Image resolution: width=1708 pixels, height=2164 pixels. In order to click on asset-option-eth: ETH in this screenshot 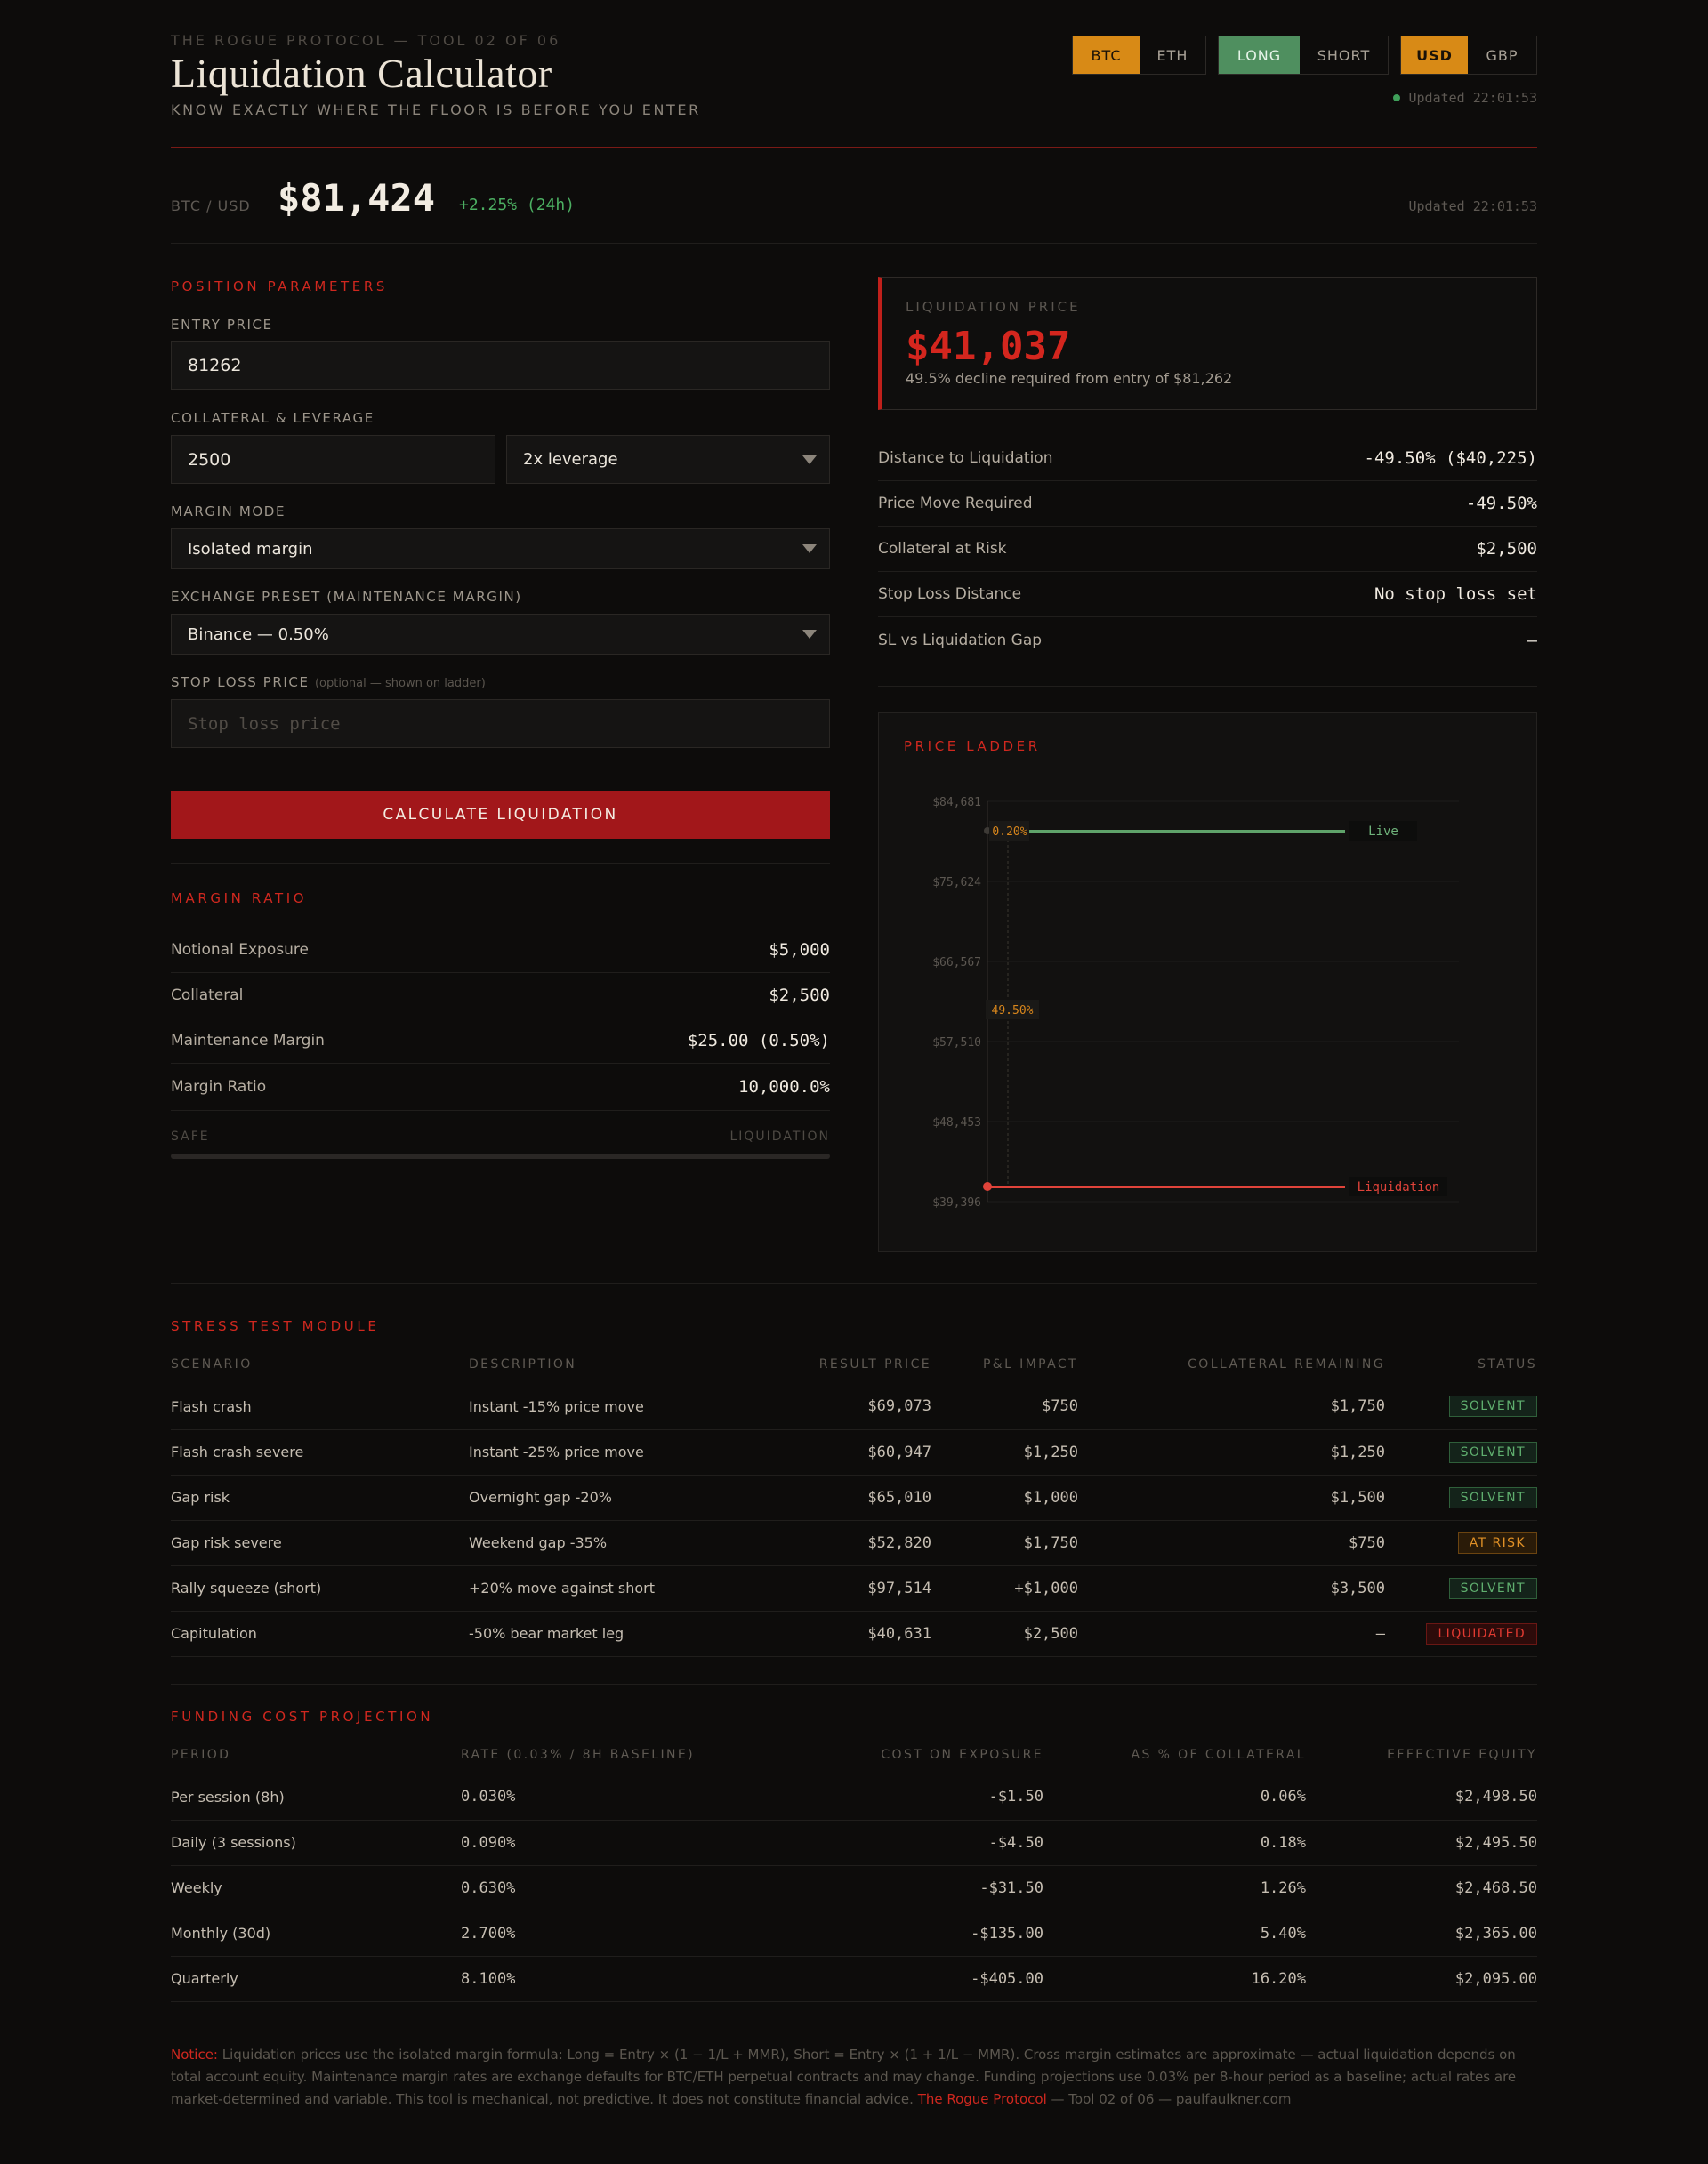, I will do `click(1172, 55)`.